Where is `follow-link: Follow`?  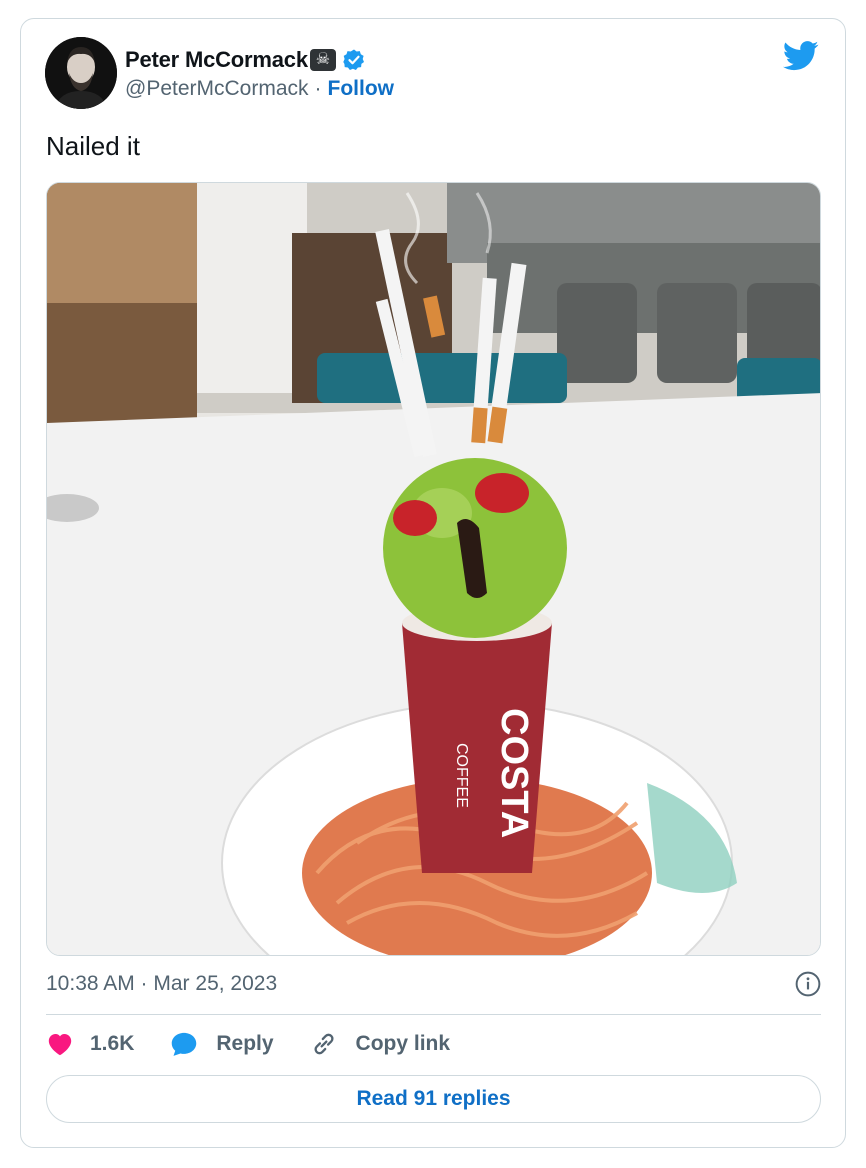 follow-link: Follow is located at coordinates (361, 89).